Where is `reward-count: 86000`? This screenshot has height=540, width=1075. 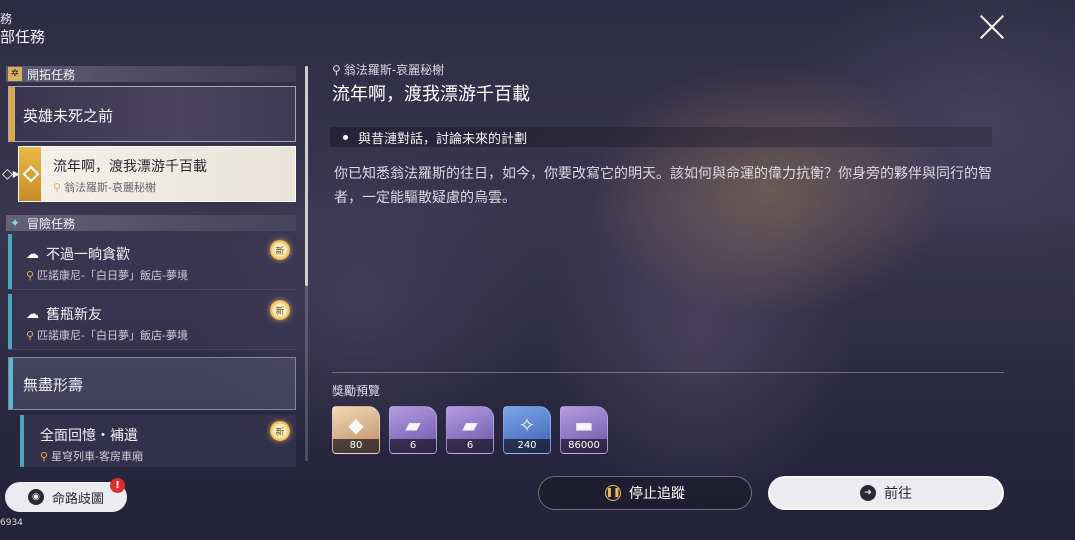 reward-count: 86000 is located at coordinates (584, 446).